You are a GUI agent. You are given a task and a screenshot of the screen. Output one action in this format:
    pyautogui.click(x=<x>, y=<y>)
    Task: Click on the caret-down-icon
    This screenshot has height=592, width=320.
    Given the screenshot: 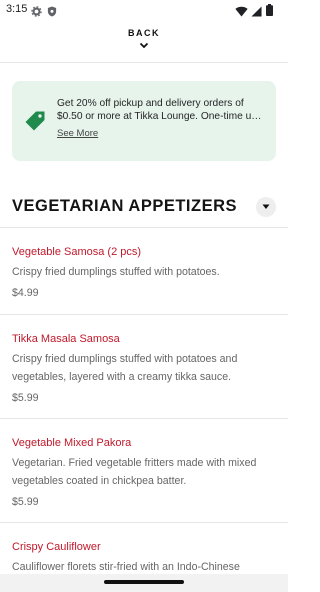 What is the action you would take?
    pyautogui.click(x=266, y=206)
    